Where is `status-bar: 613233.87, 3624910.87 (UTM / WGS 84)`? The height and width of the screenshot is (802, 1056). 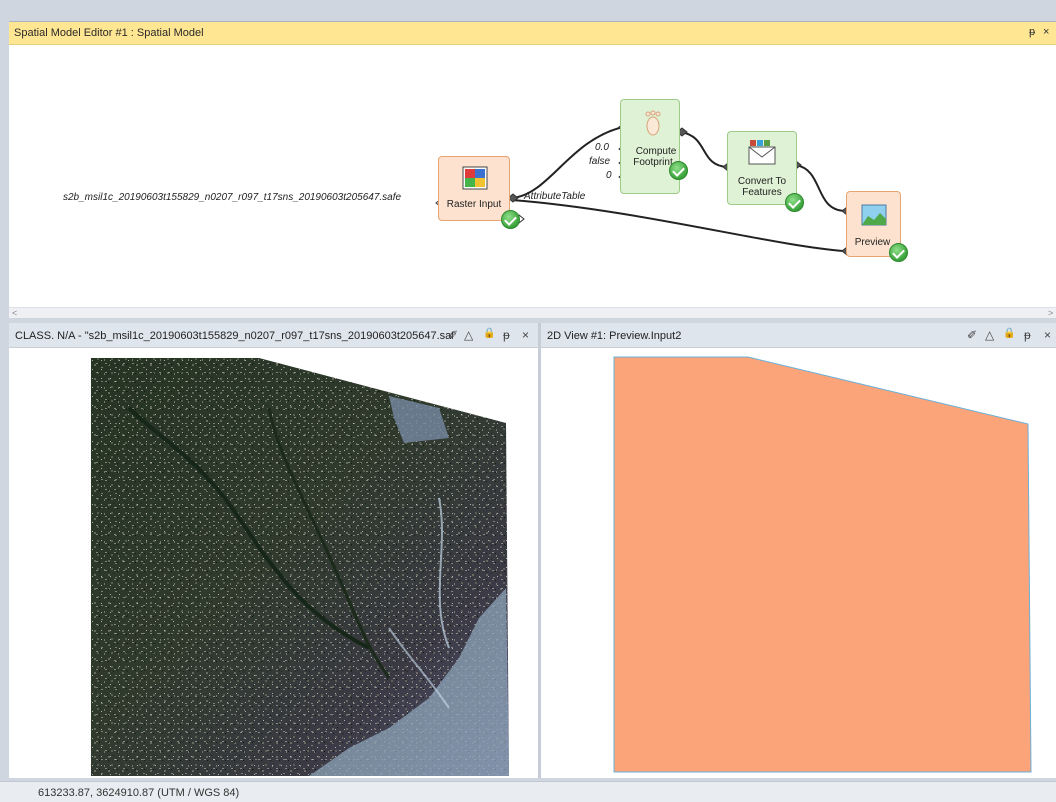
status-bar: 613233.87, 3624910.87 (UTM / WGS 84) is located at coordinates (528, 791).